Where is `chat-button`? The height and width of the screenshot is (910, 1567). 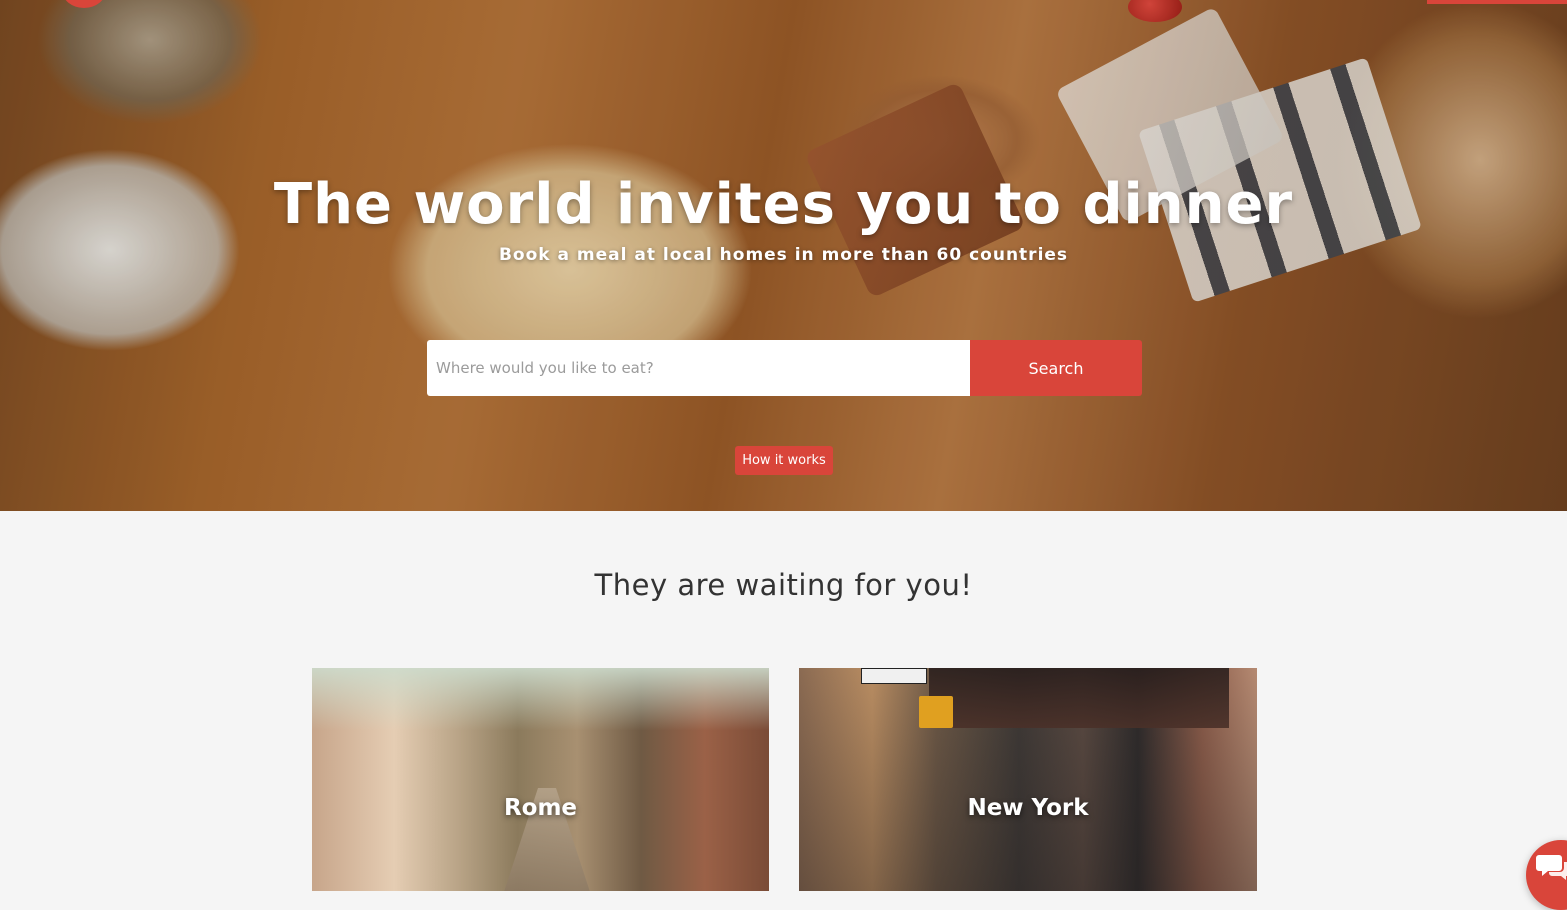 chat-button is located at coordinates (1546, 875).